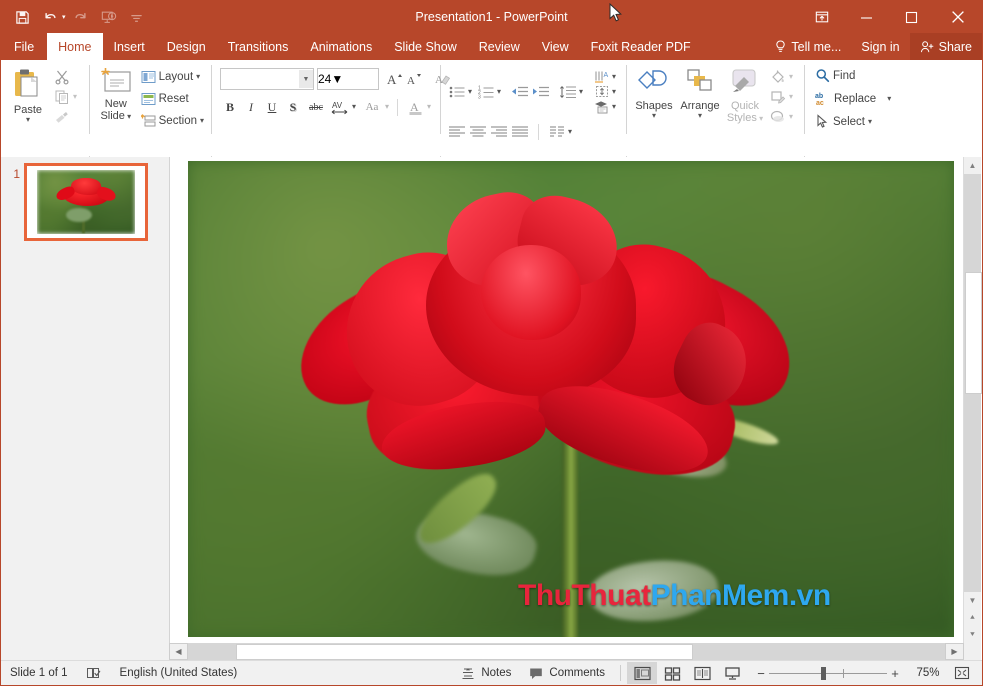  What do you see at coordinates (954, 651) in the screenshot?
I see `scroll-right-button: ▶` at bounding box center [954, 651].